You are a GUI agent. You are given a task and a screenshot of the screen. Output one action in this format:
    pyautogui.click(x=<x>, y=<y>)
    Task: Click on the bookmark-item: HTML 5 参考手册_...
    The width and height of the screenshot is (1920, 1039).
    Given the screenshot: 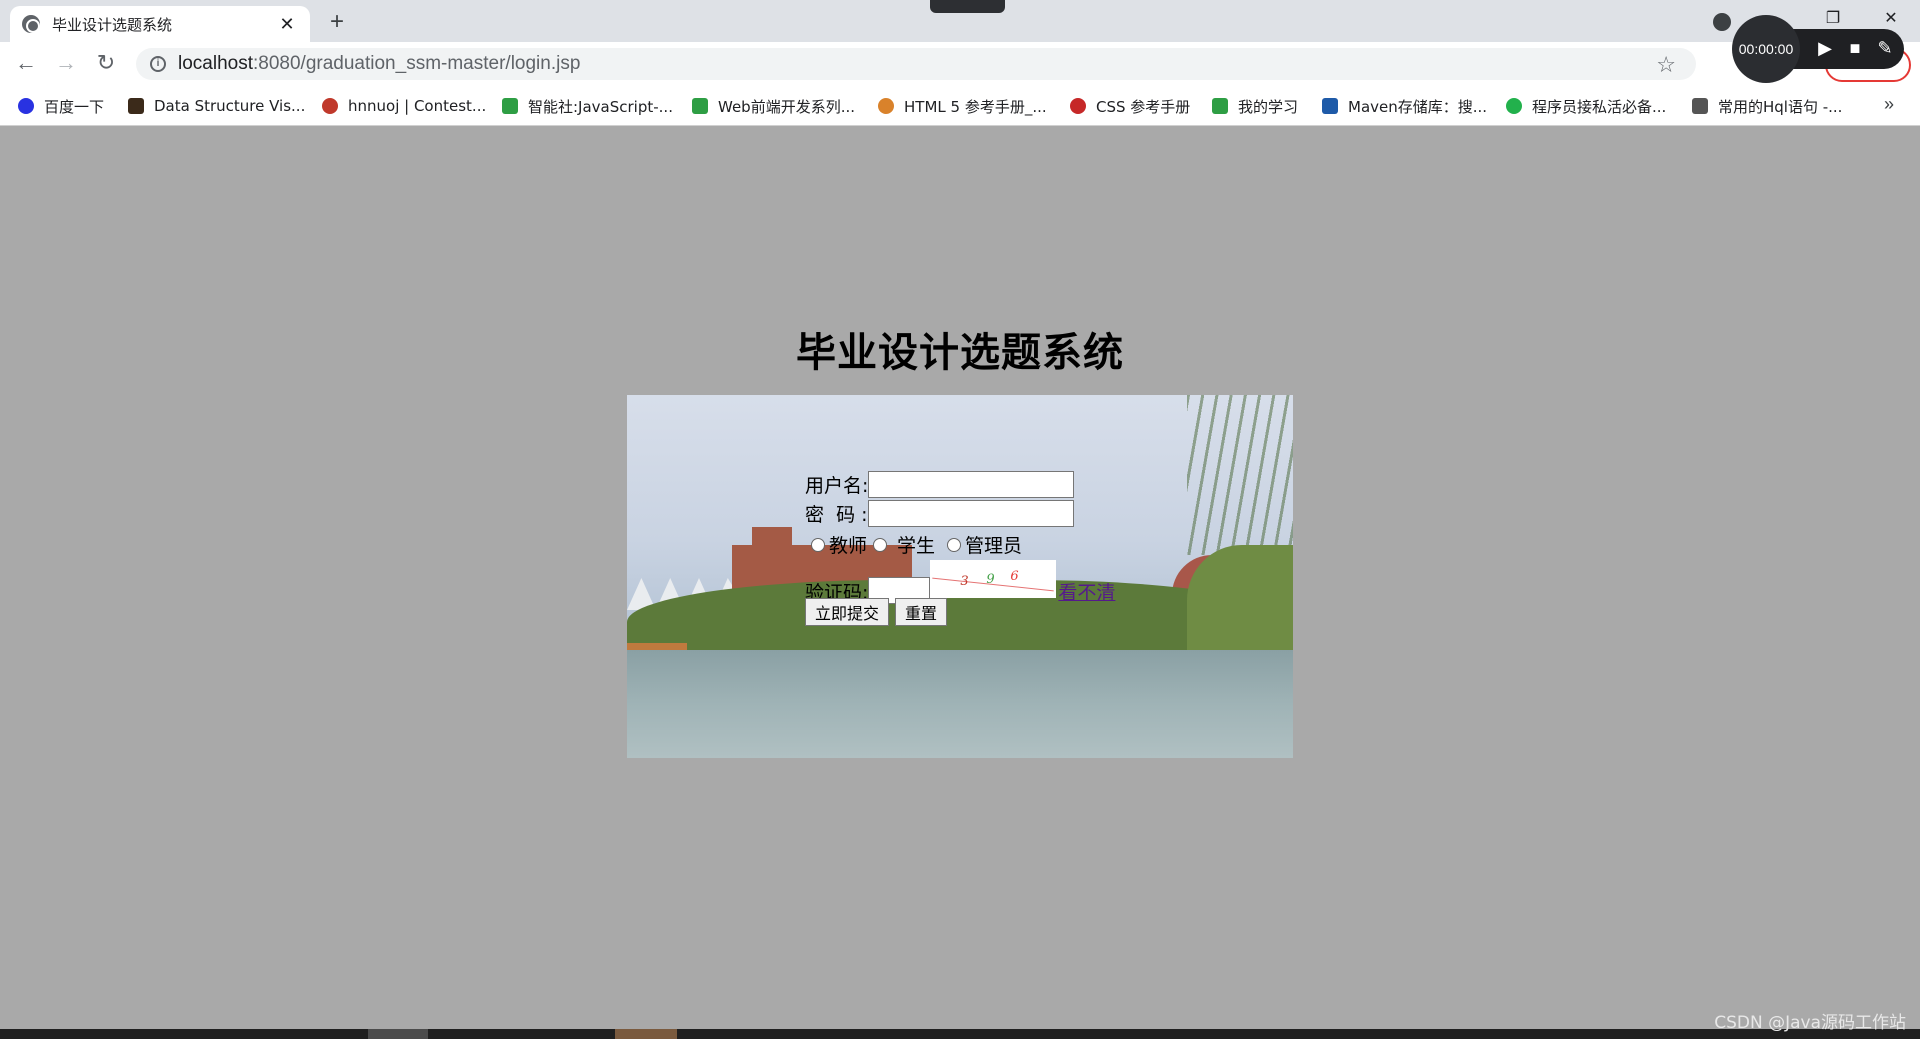 What is the action you would take?
    pyautogui.click(x=962, y=106)
    